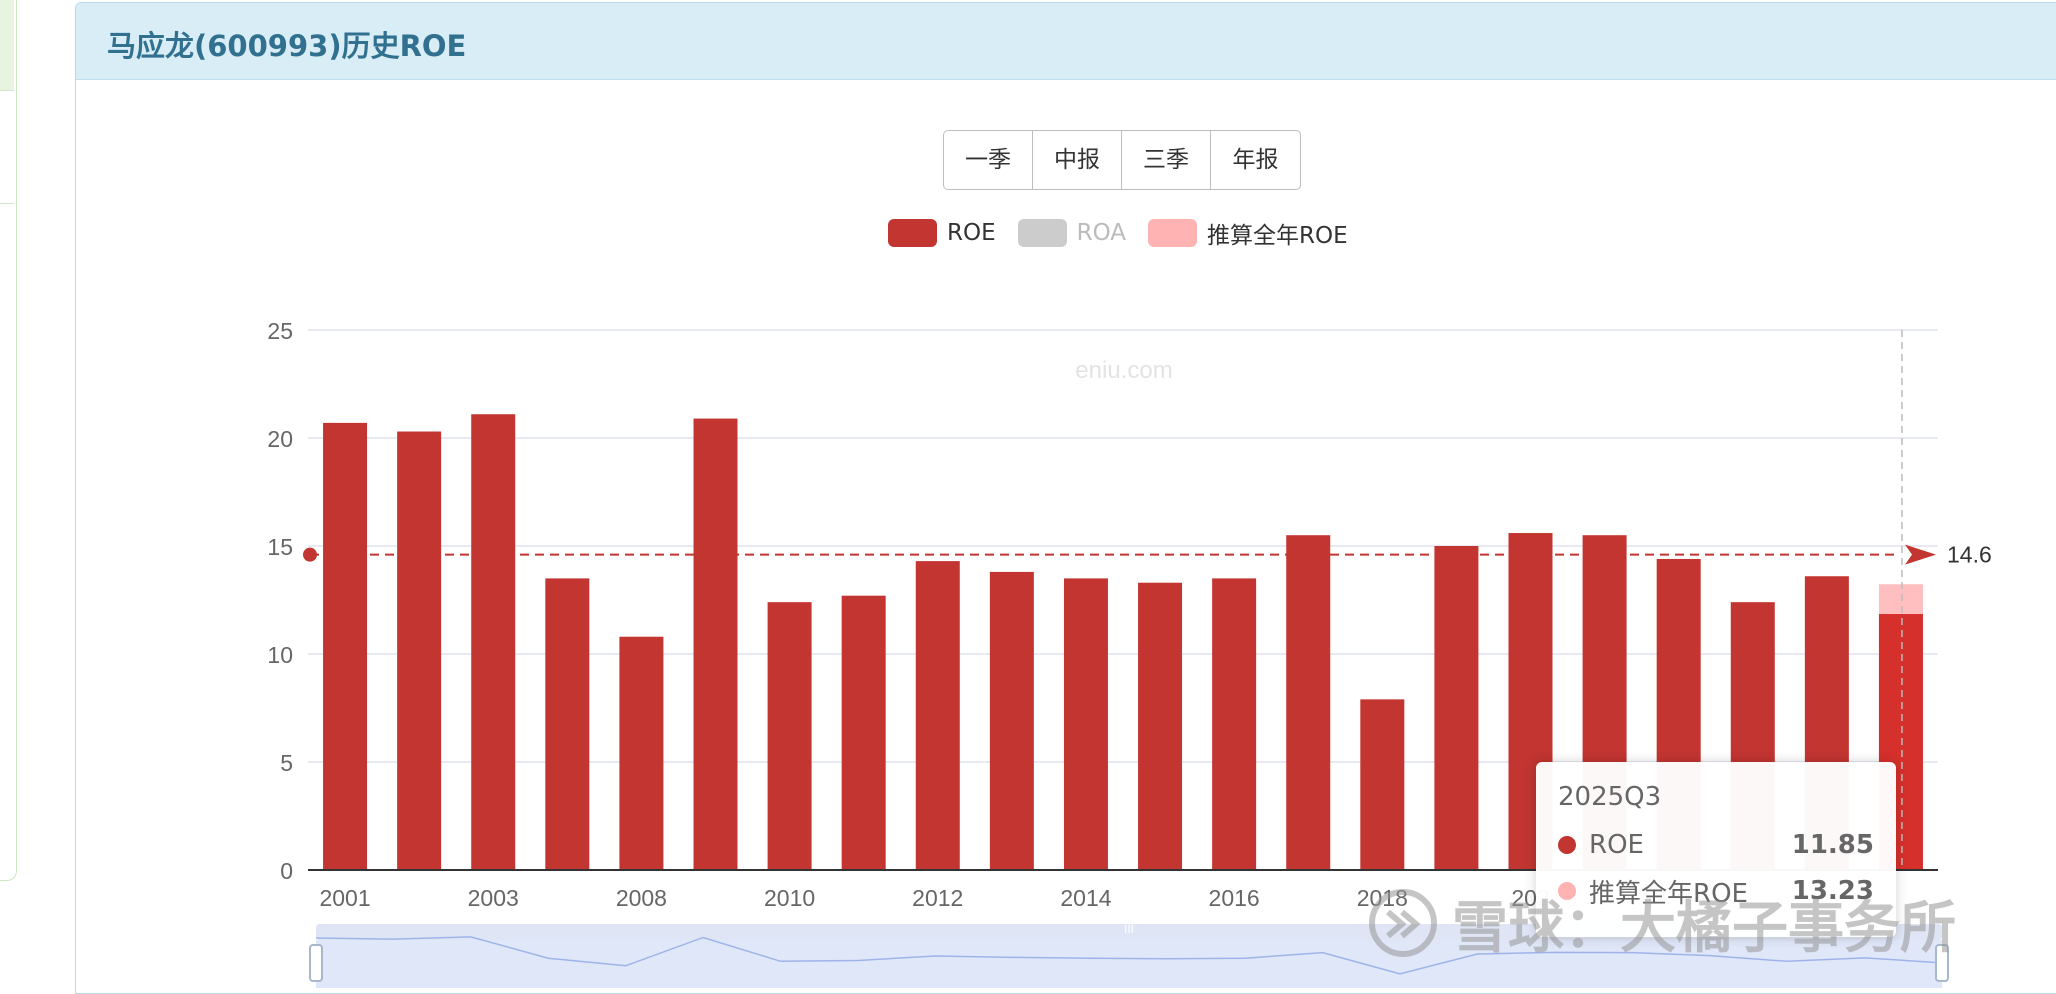  Describe the element at coordinates (1567, 891) in the screenshot. I see `tooltip-dot-estimate` at that location.